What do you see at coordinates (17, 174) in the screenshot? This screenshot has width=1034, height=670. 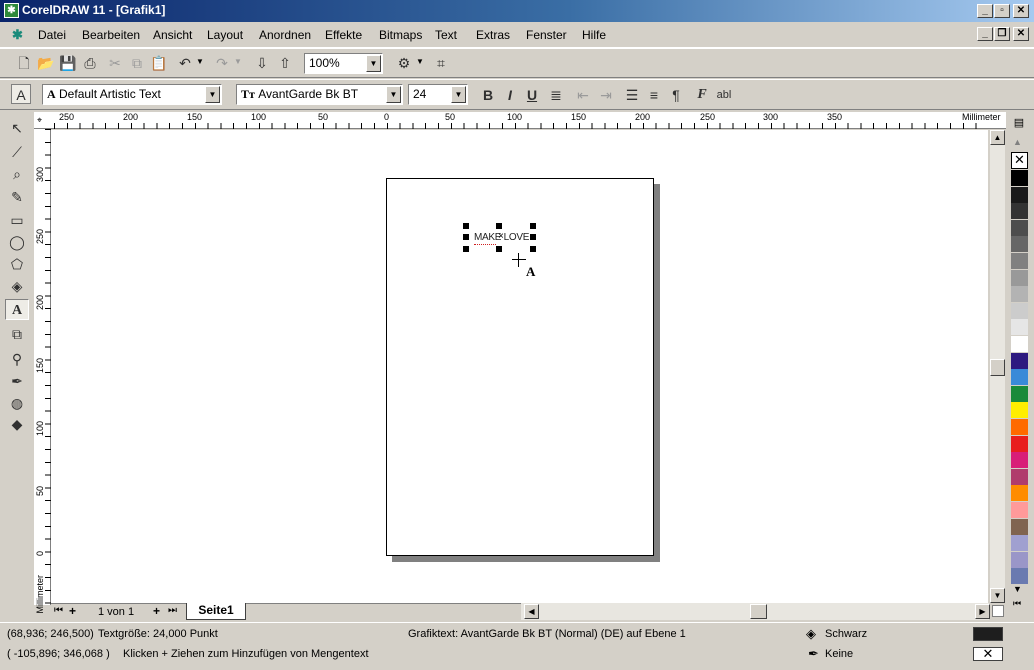 I see `zoom-tool-icon: ⌕` at bounding box center [17, 174].